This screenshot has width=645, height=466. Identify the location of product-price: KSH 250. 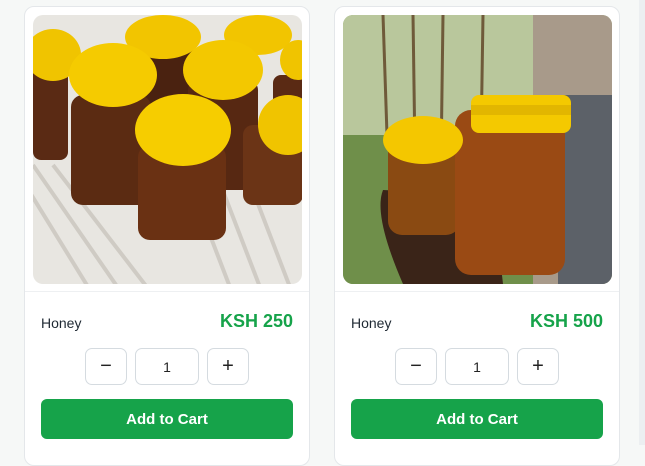
(256, 321).